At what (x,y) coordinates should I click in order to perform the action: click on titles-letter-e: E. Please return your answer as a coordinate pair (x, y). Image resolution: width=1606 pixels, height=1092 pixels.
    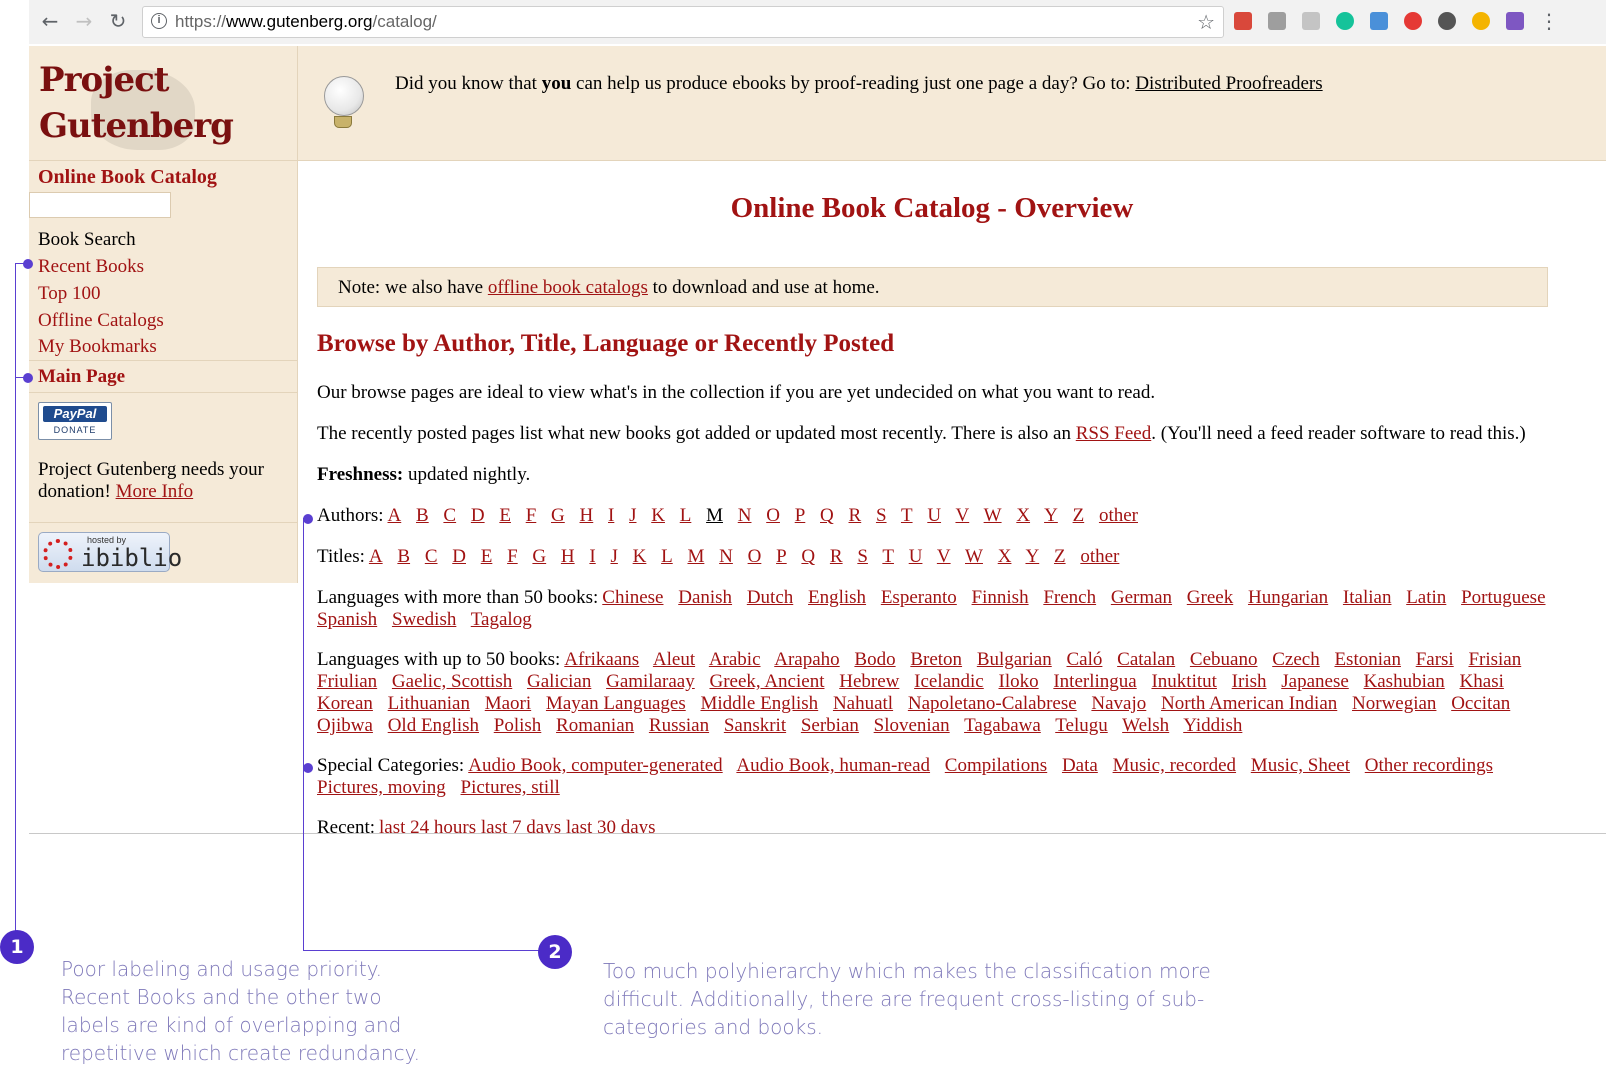
    Looking at the image, I should click on (487, 556).